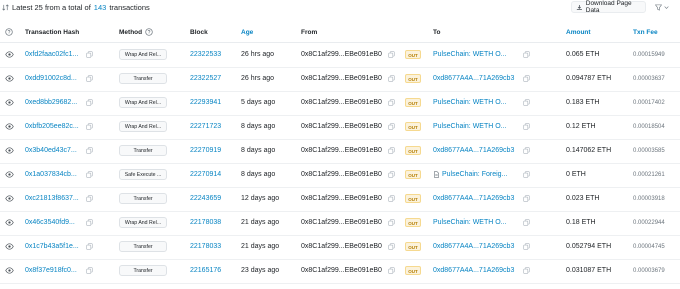 The height and width of the screenshot is (289, 680). Describe the element at coordinates (205, 126) in the screenshot. I see `block-link: 22271723` at that location.